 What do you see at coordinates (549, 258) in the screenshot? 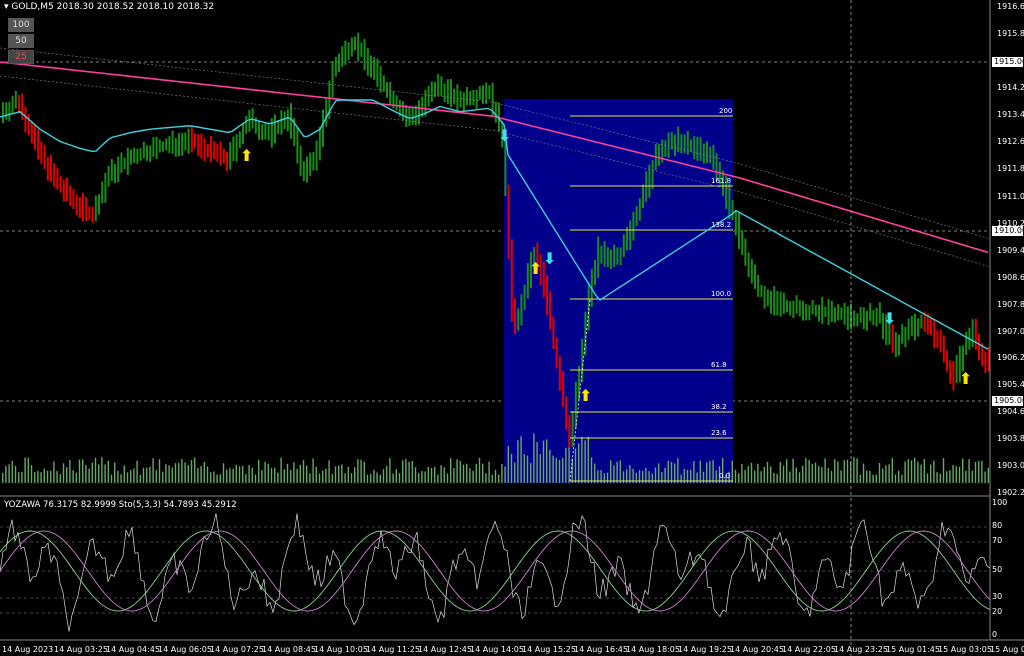
I see `arrow-down-icon: ⬇` at bounding box center [549, 258].